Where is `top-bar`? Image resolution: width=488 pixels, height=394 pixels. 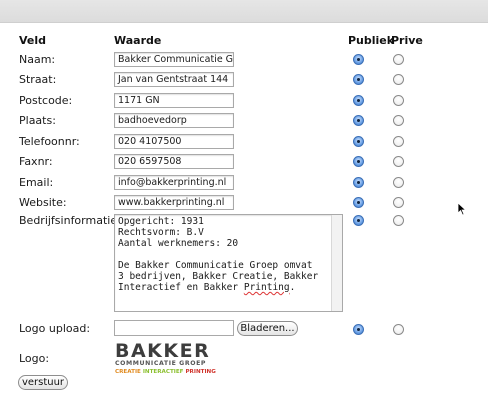
top-bar is located at coordinates (244, 11).